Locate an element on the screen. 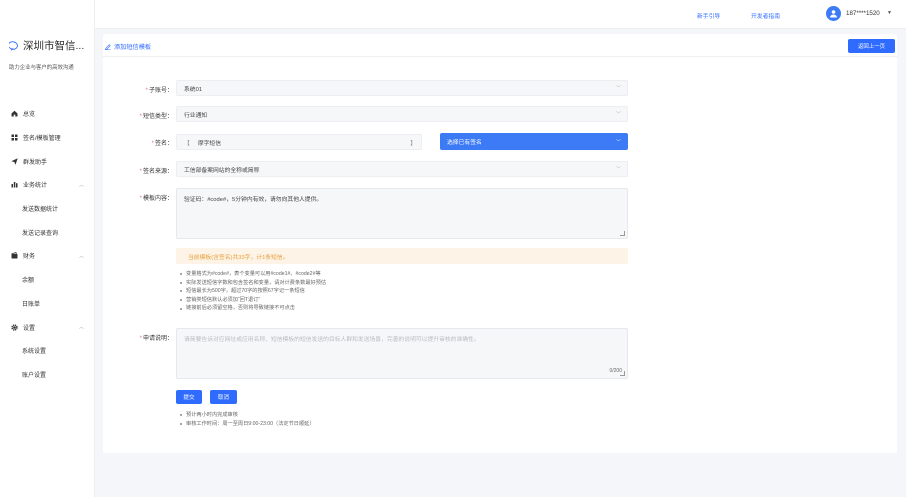 This screenshot has width=906, height=497. sidebar-item-label: 发送记录查询 is located at coordinates (40, 233).